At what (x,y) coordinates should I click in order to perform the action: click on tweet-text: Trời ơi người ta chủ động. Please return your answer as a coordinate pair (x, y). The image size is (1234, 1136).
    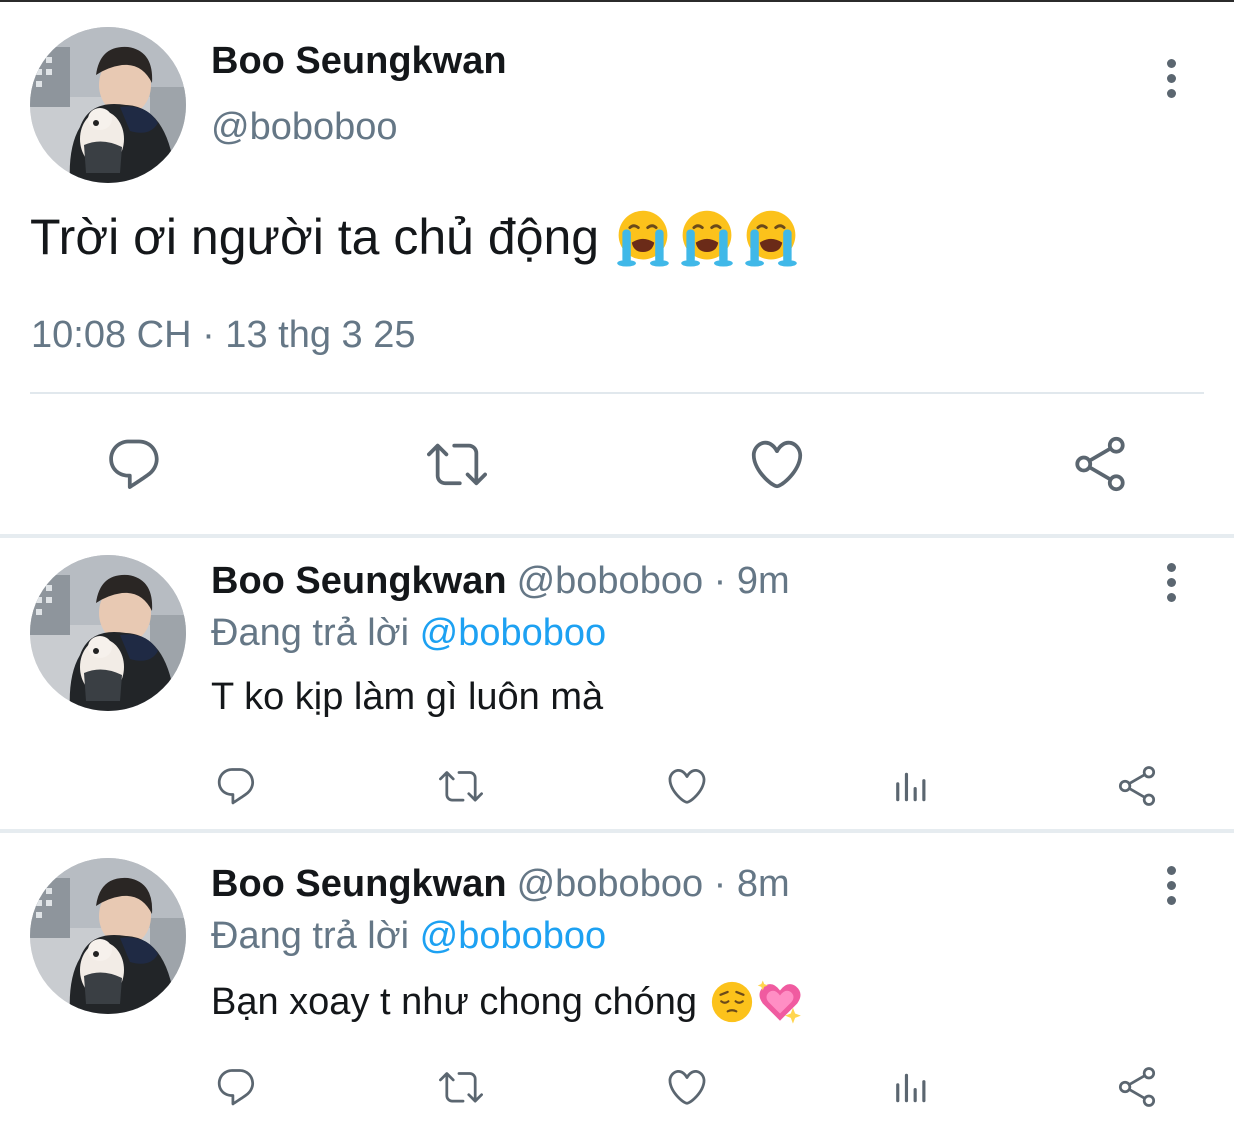
    Looking at the image, I should click on (415, 237).